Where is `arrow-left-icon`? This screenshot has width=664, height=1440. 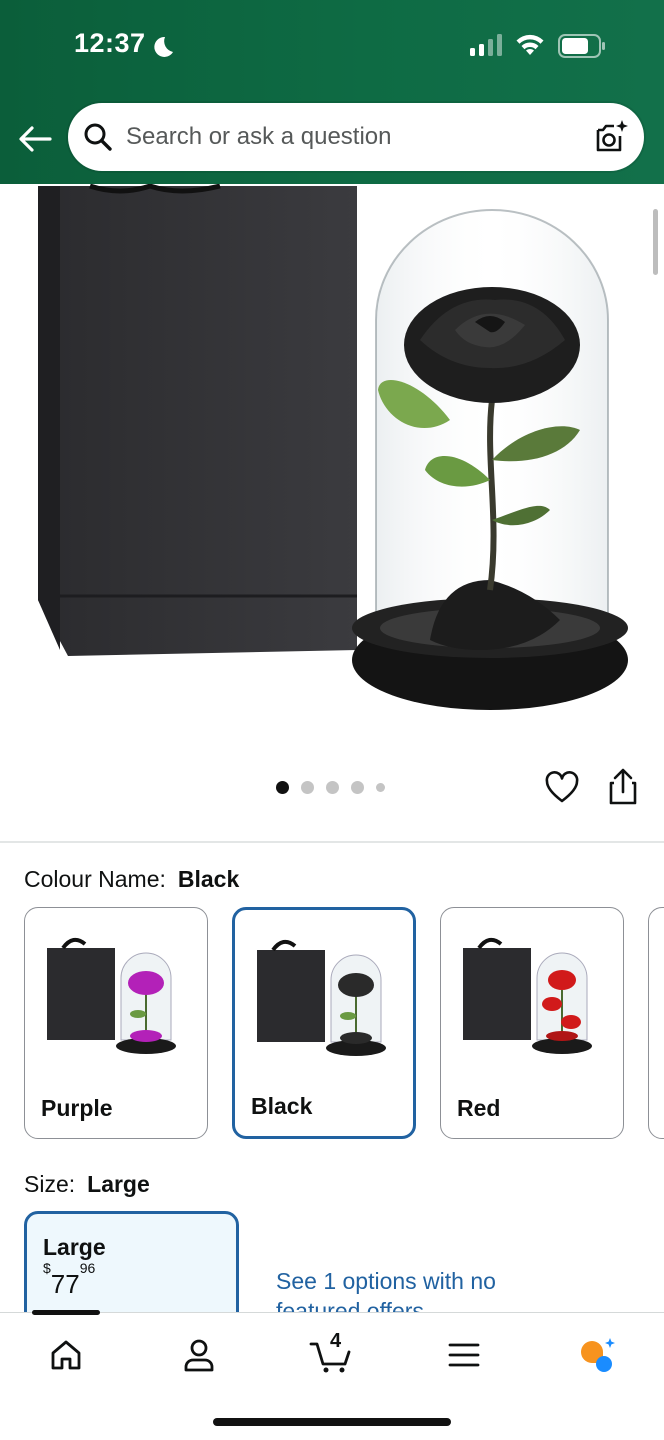
arrow-left-icon is located at coordinates (35, 139).